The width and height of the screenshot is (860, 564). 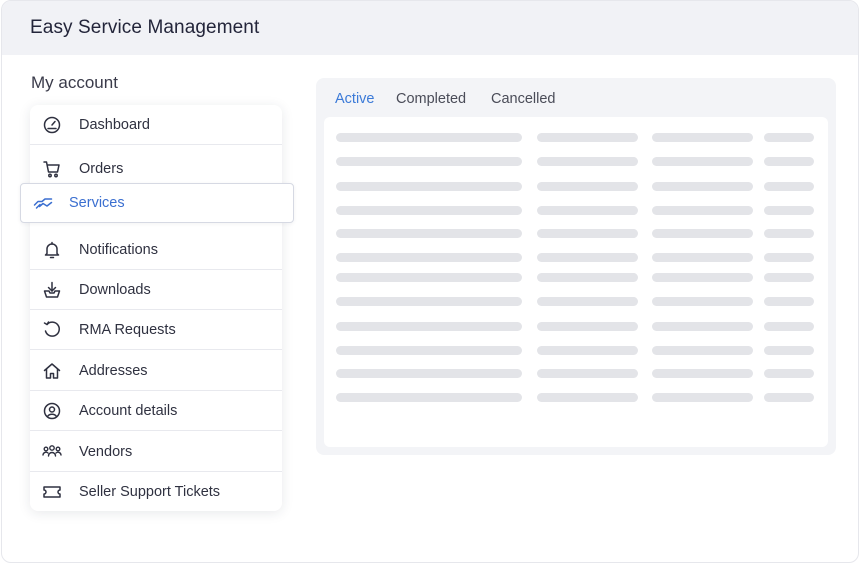 What do you see at coordinates (114, 124) in the screenshot?
I see `menu-item-label: Dashboard` at bounding box center [114, 124].